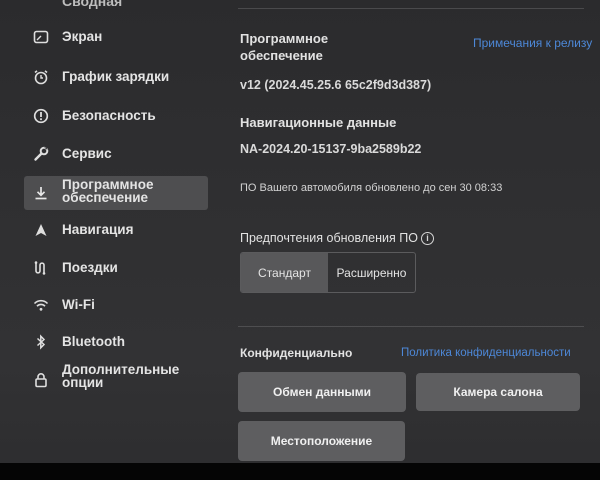  Describe the element at coordinates (90, 267) in the screenshot. I see `sidebar-item-label: Поездки` at that location.